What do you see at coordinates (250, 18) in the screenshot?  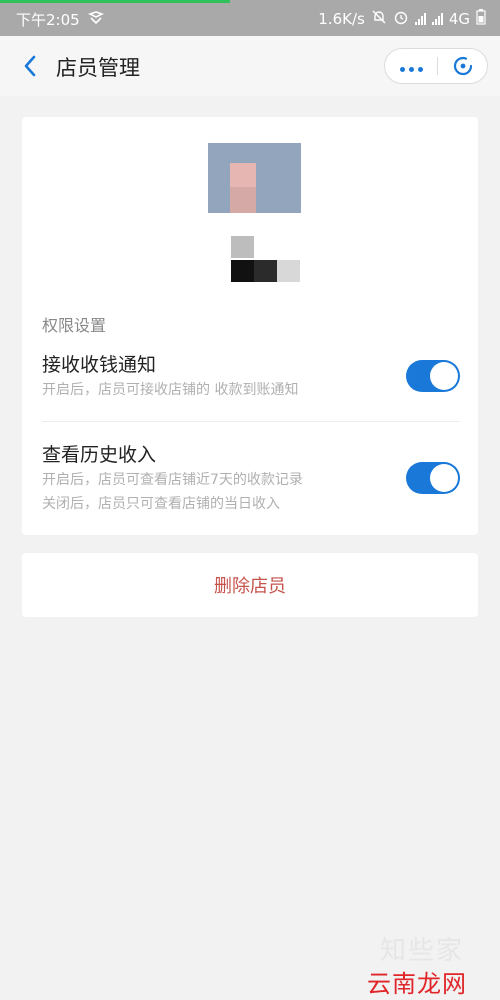 I see `status-bar: 下午2:05 1.6K/s 4G` at bounding box center [250, 18].